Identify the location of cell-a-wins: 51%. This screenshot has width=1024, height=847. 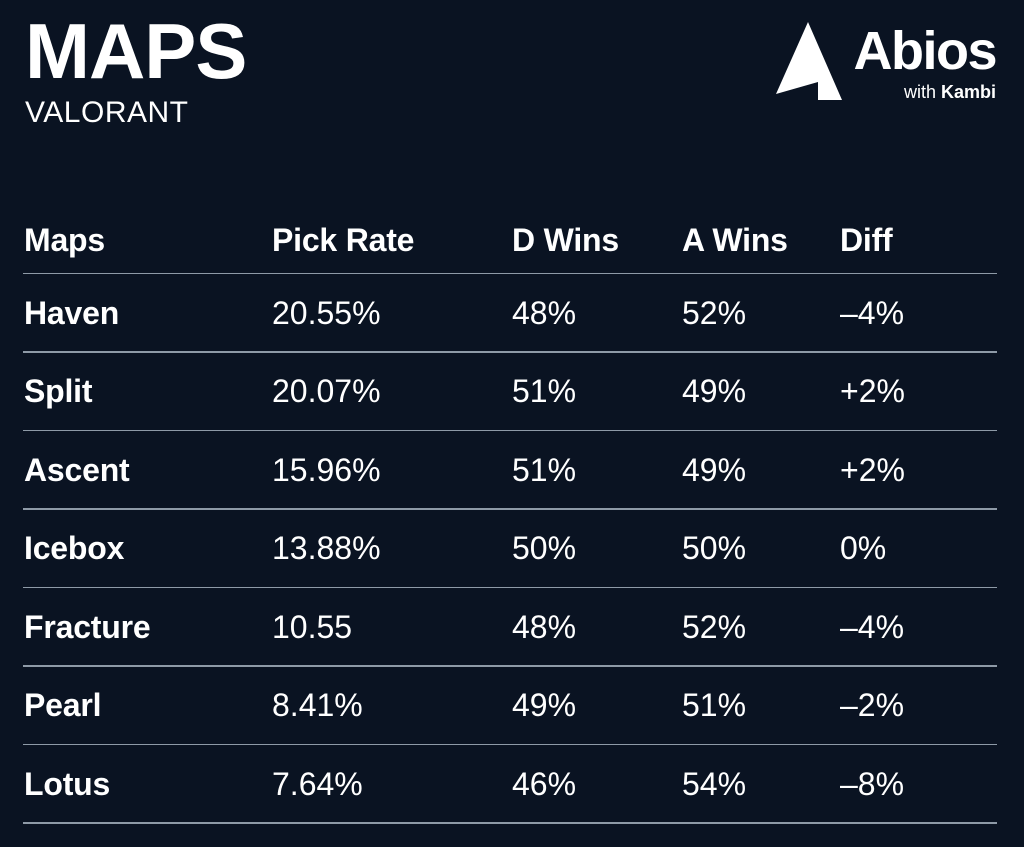
(714, 705).